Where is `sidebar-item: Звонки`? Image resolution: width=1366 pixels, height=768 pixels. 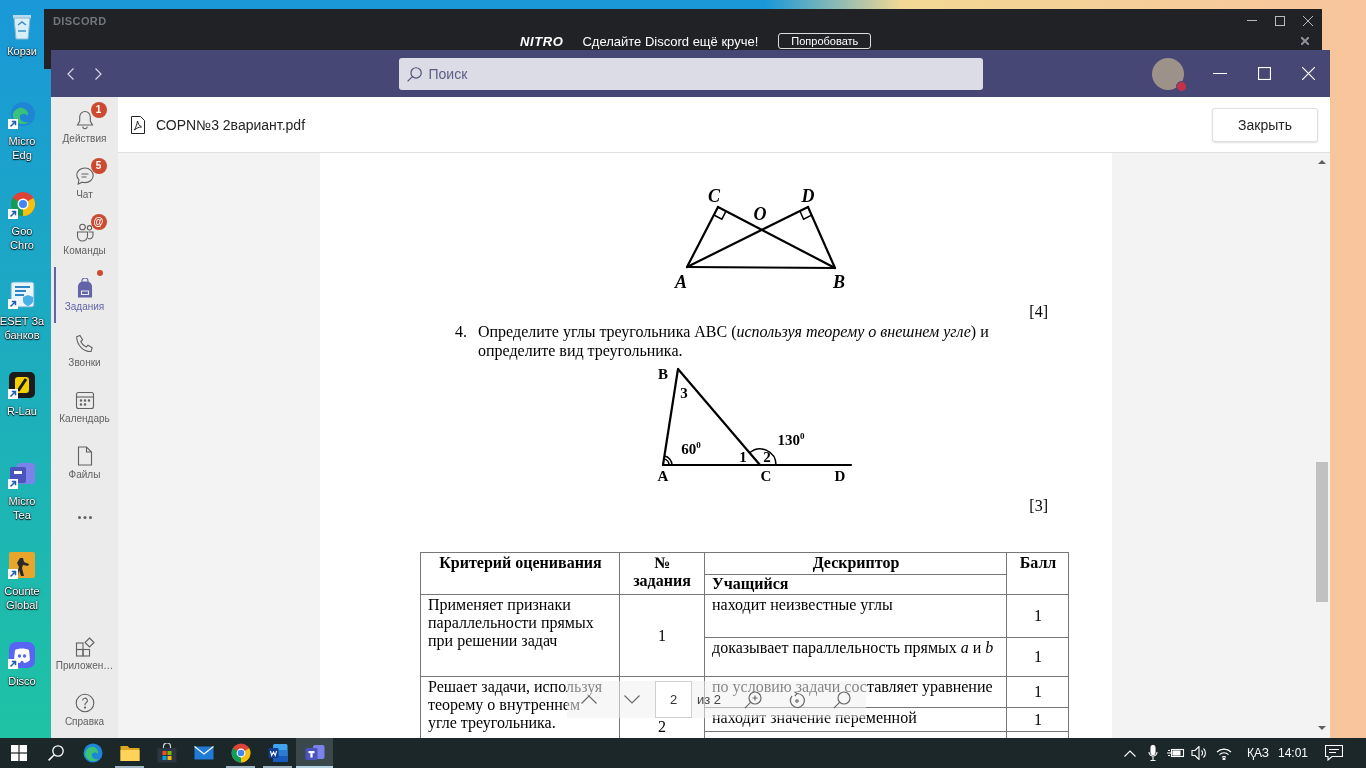 sidebar-item: Звонки is located at coordinates (84, 351).